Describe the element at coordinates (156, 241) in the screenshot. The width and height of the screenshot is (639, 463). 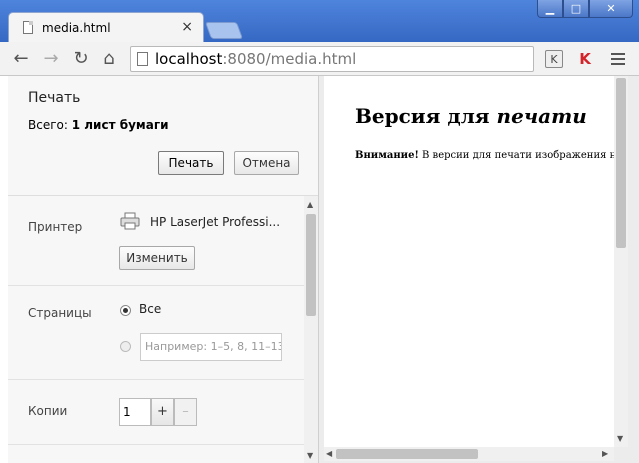
I see `printer-row: Принтер HP LaserJet Professi... Изменить` at that location.